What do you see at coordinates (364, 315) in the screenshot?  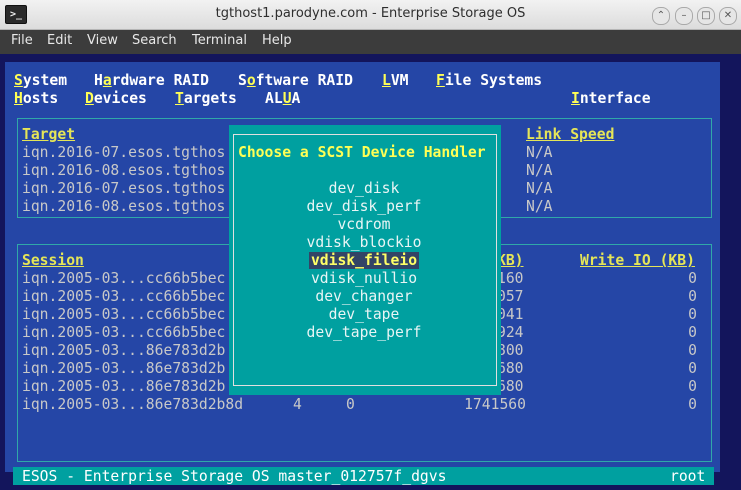 I see `handler-option-dev-tape: dev_tape` at bounding box center [364, 315].